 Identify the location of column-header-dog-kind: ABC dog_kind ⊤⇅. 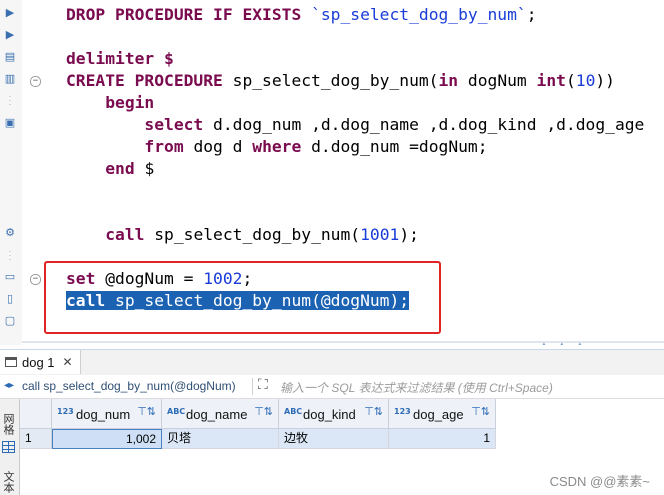
(334, 414).